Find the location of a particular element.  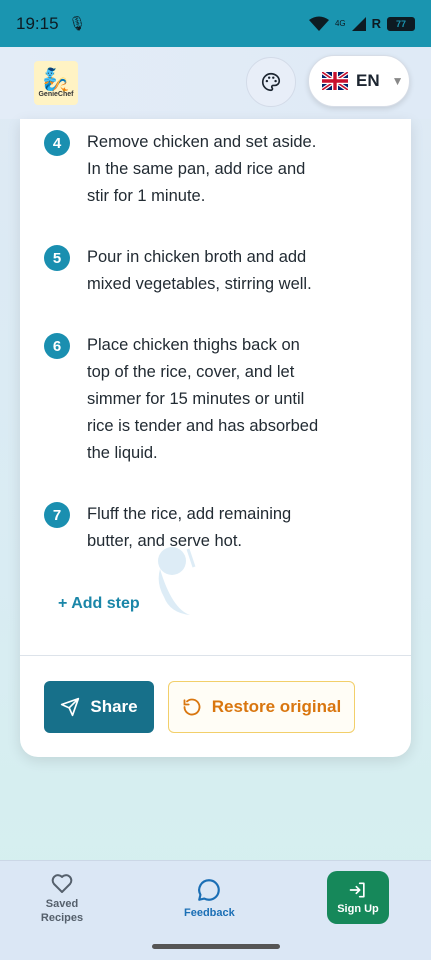

add-step-button: + Add step is located at coordinates (99, 604).